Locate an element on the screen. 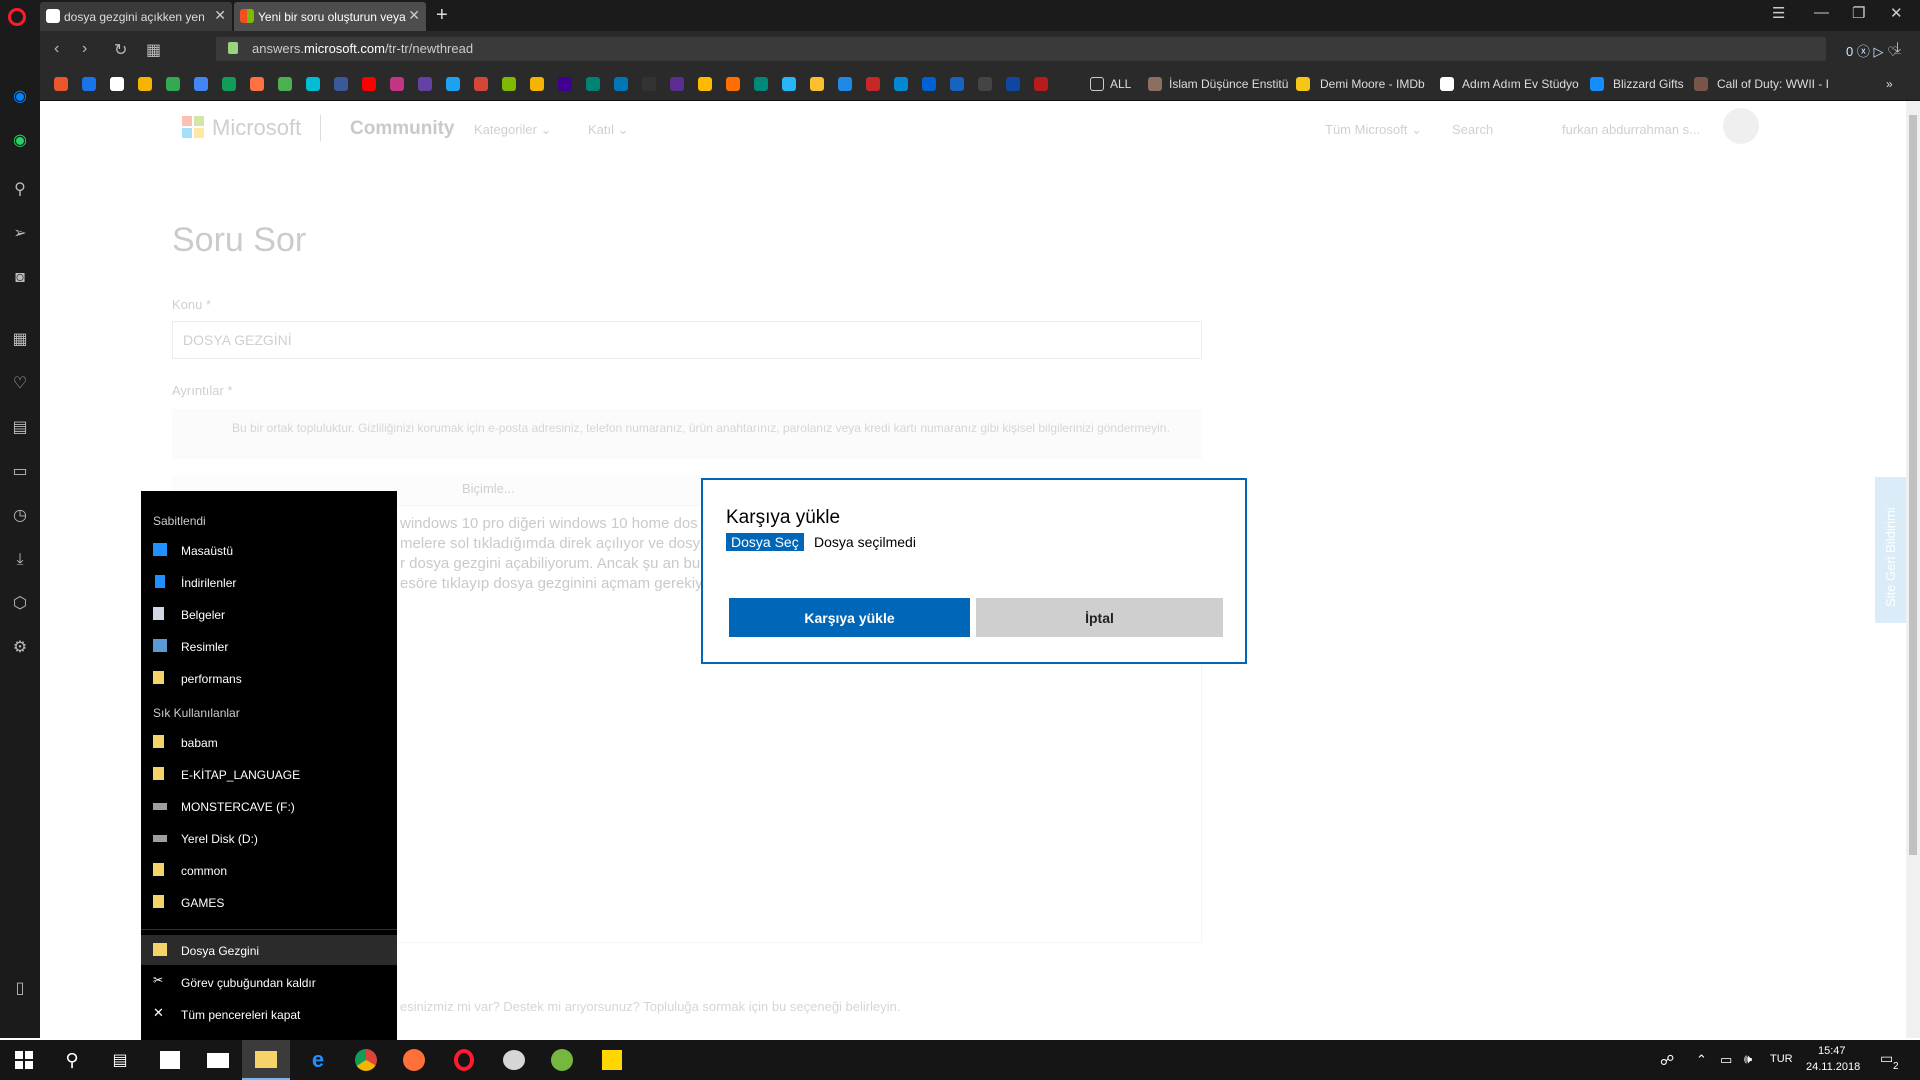 The height and width of the screenshot is (1080, 1920). mail-icon is located at coordinates (218, 1060).